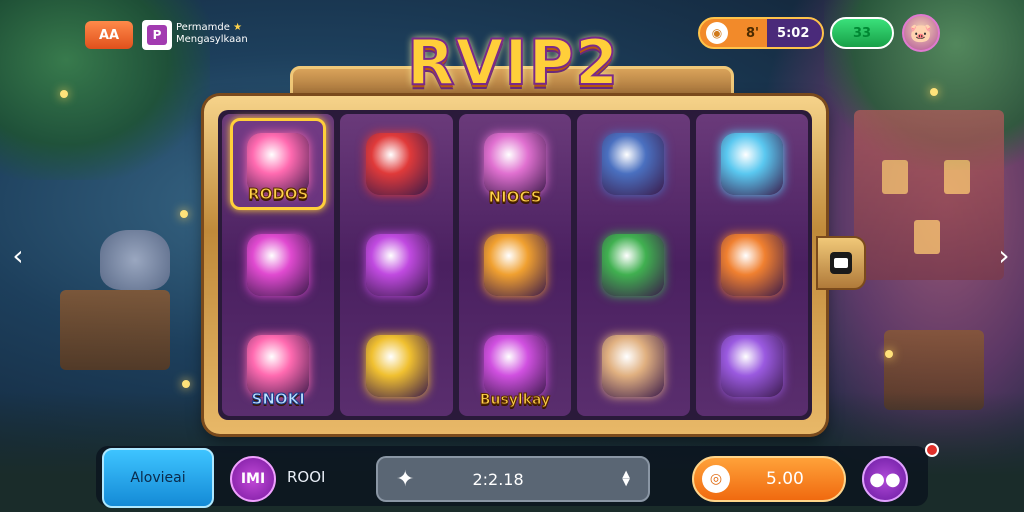 This screenshot has height=512, width=1024. I want to click on auto-button: Alovieai, so click(158, 478).